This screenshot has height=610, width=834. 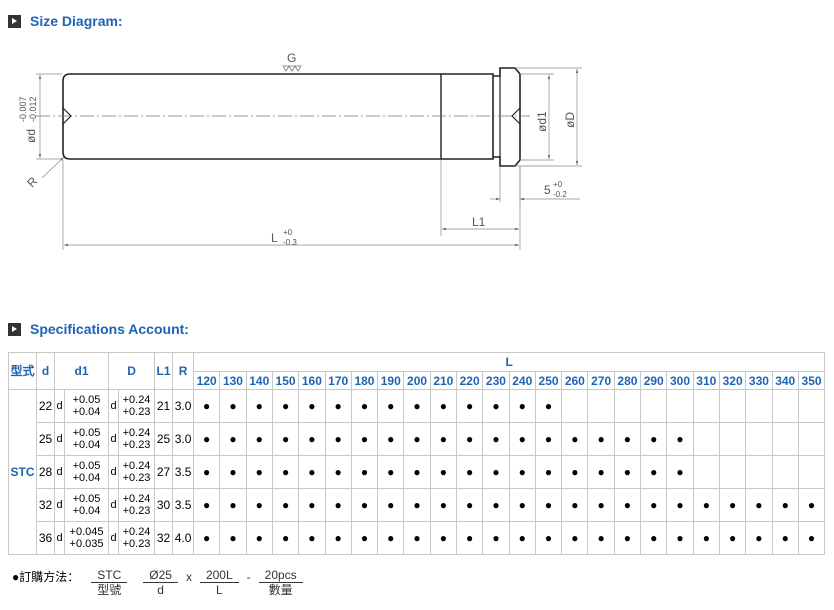 I want to click on length-header-cell: 280, so click(x=627, y=380).